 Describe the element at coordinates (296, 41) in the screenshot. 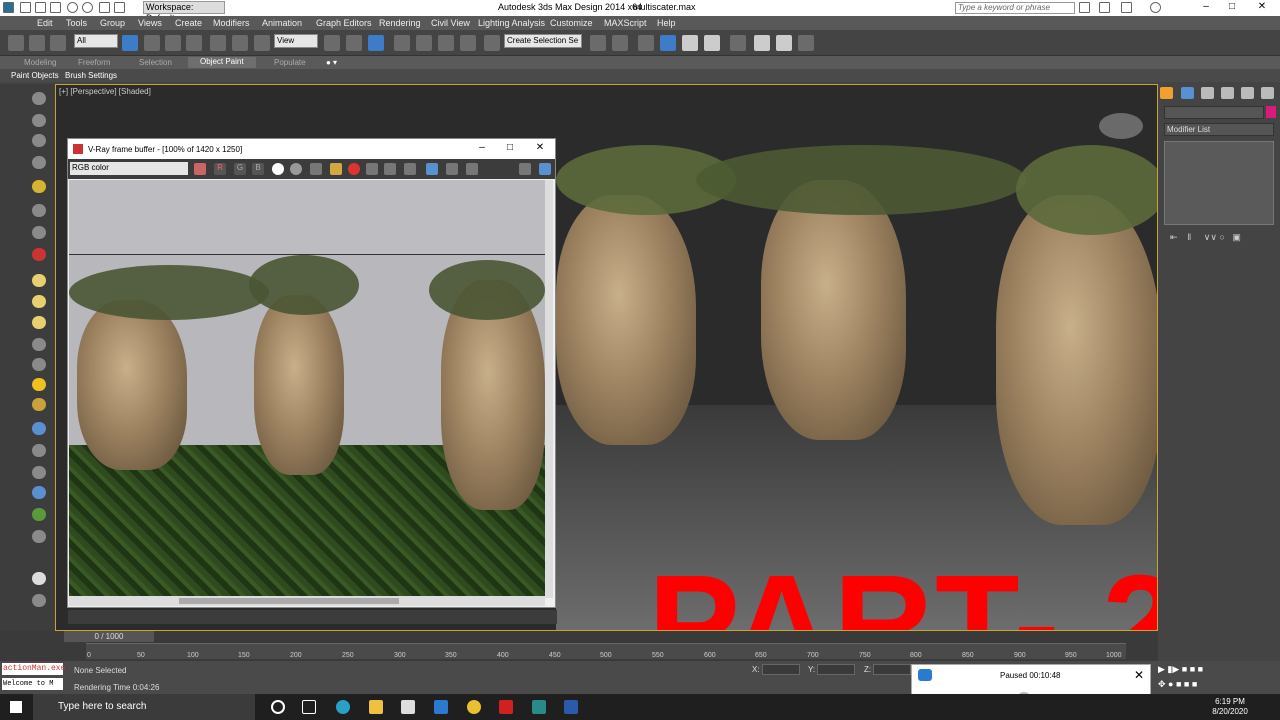

I see `reference-coordinate-select: View` at that location.